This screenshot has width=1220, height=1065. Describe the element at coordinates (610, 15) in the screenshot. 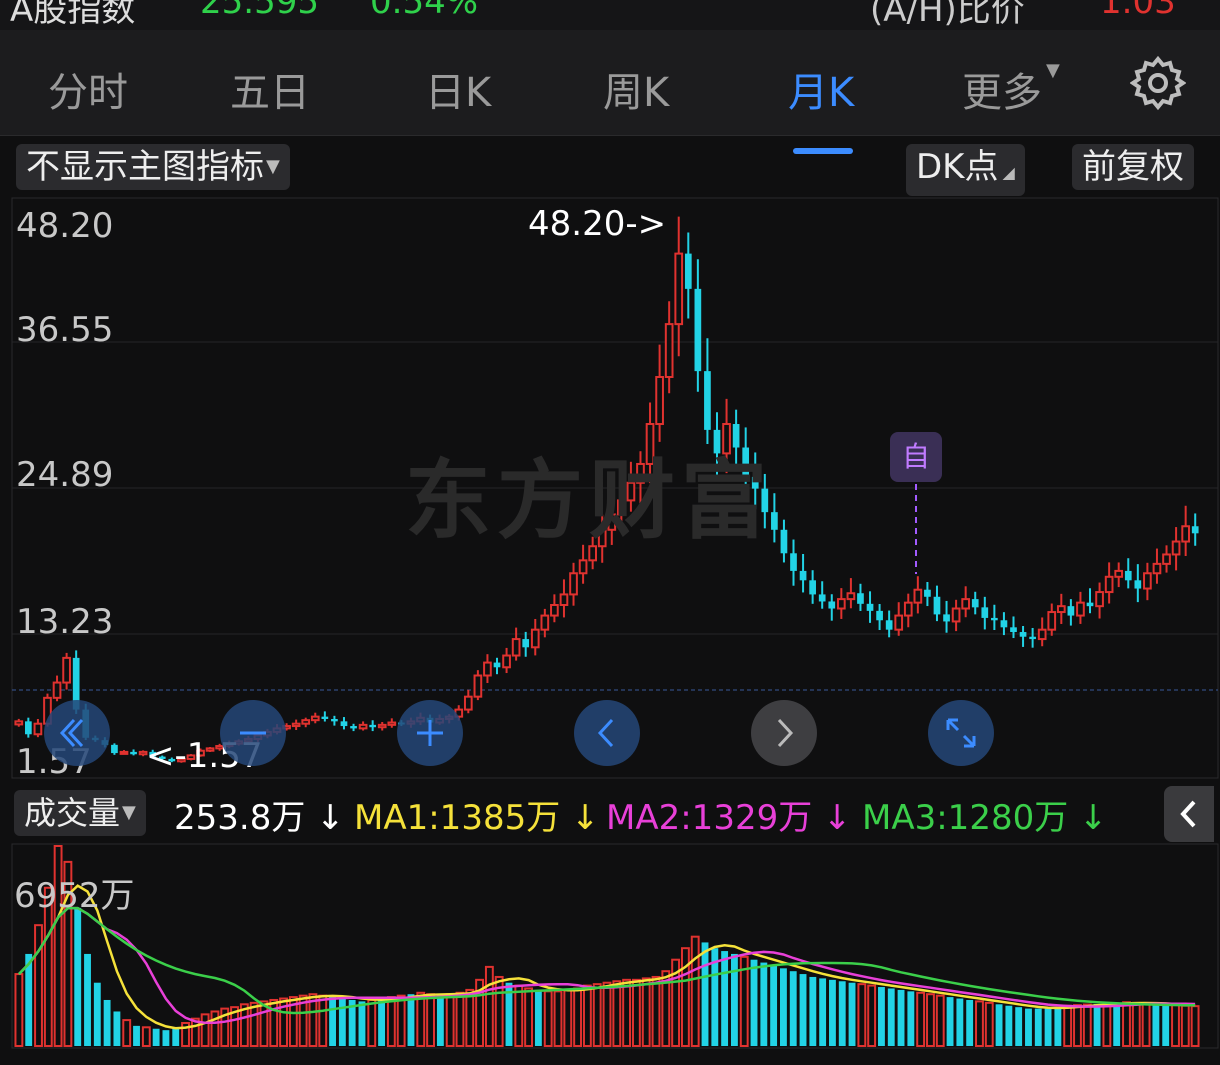

I see `quote-strip: A股指数 25.595 0.54% (A/H)比价 1.03` at that location.